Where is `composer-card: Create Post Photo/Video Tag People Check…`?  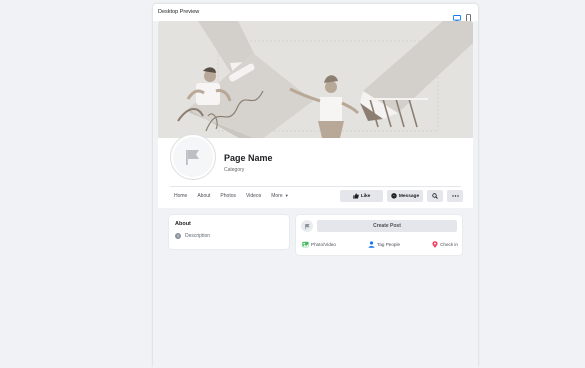 composer-card: Create Post Photo/Video Tag People Check… is located at coordinates (379, 235).